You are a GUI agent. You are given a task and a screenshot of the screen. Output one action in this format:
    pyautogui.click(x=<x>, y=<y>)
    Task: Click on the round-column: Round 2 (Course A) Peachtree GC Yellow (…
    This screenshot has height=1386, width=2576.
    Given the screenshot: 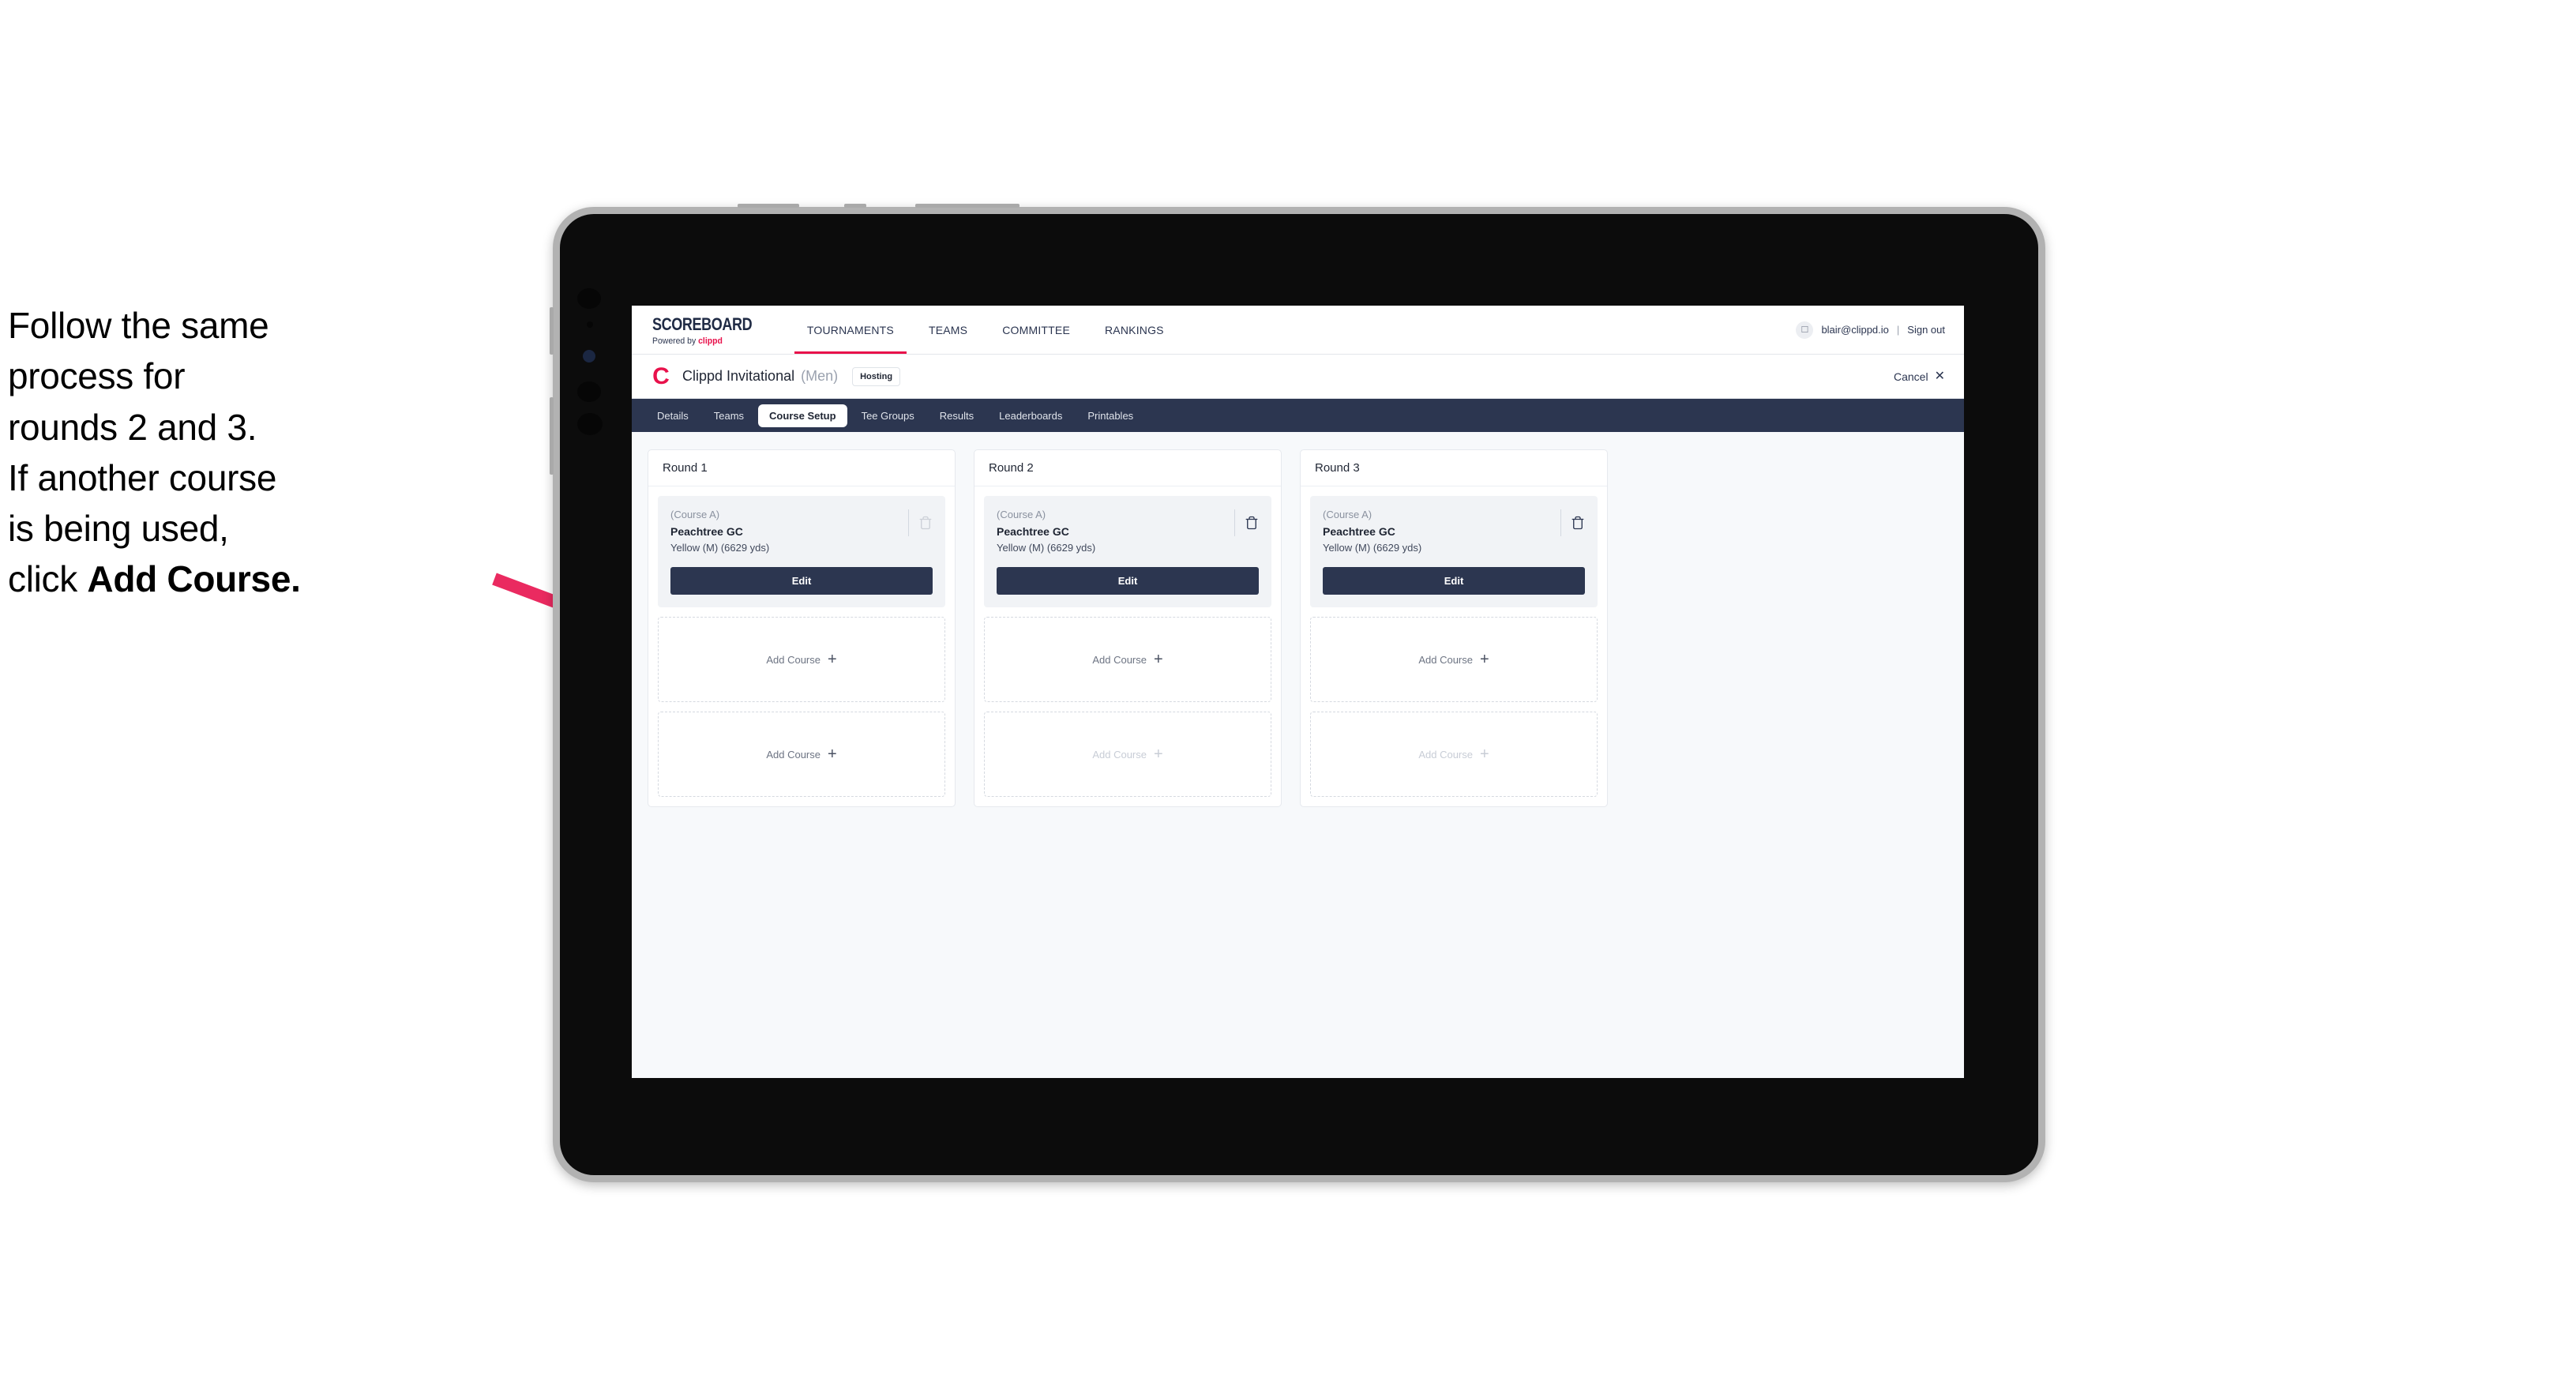 What is the action you would take?
    pyautogui.click(x=1128, y=628)
    